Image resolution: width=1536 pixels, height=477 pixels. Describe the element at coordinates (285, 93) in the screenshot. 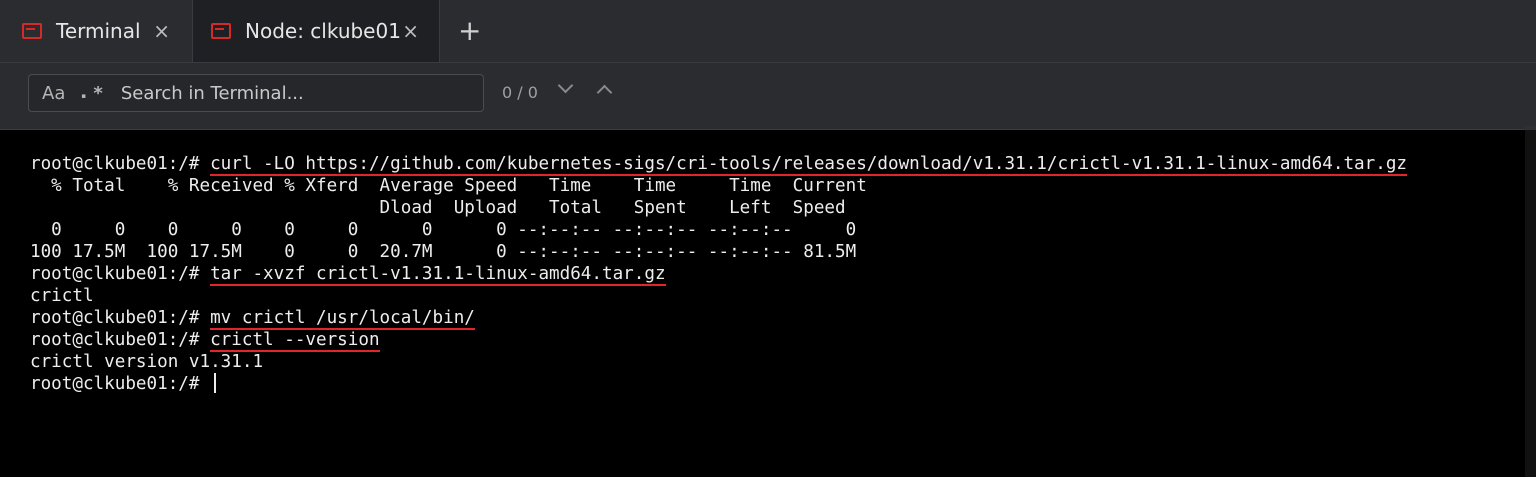

I see `search-input` at that location.